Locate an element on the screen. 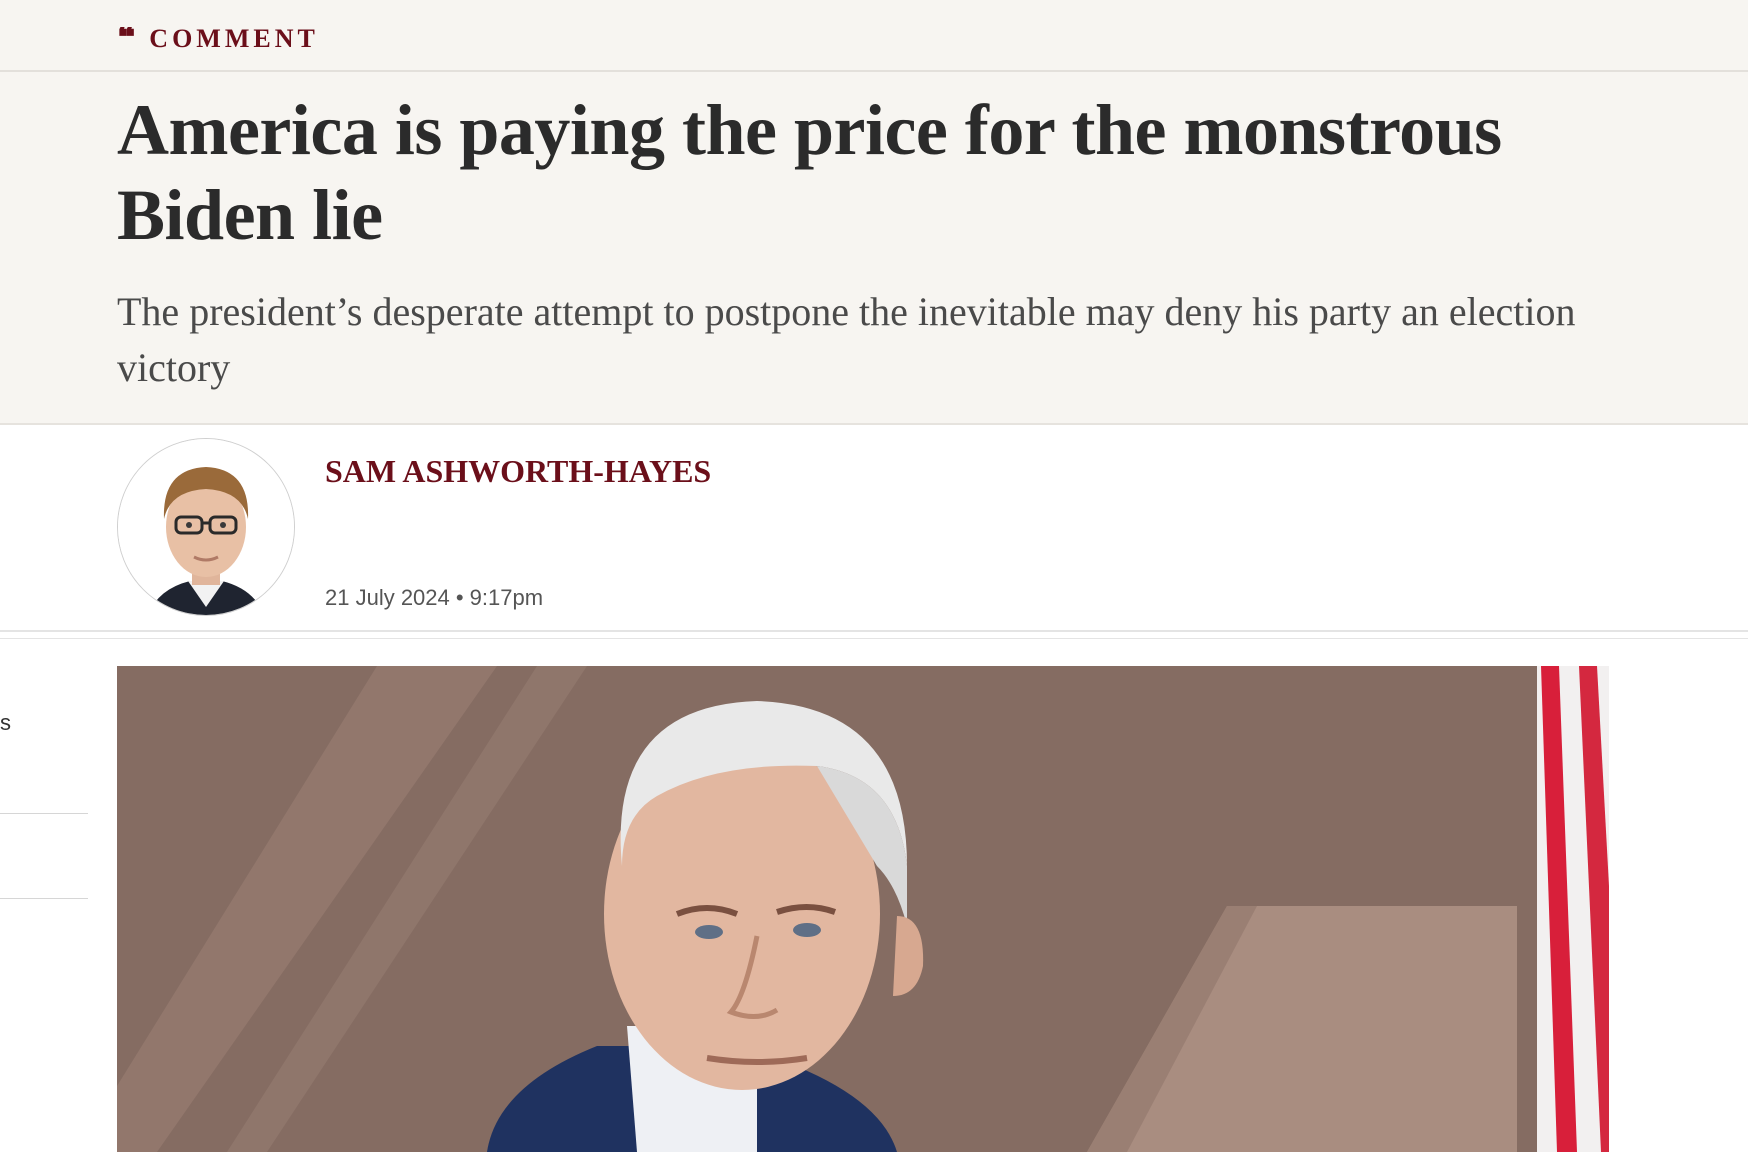 This screenshot has width=1748, height=1152. author-name: SAM ASHWORTH-HAYES is located at coordinates (518, 471).